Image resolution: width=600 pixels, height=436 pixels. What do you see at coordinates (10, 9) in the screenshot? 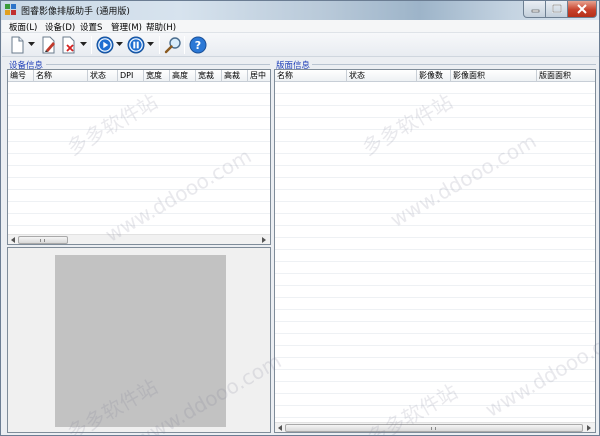
I see `app-icon` at bounding box center [10, 9].